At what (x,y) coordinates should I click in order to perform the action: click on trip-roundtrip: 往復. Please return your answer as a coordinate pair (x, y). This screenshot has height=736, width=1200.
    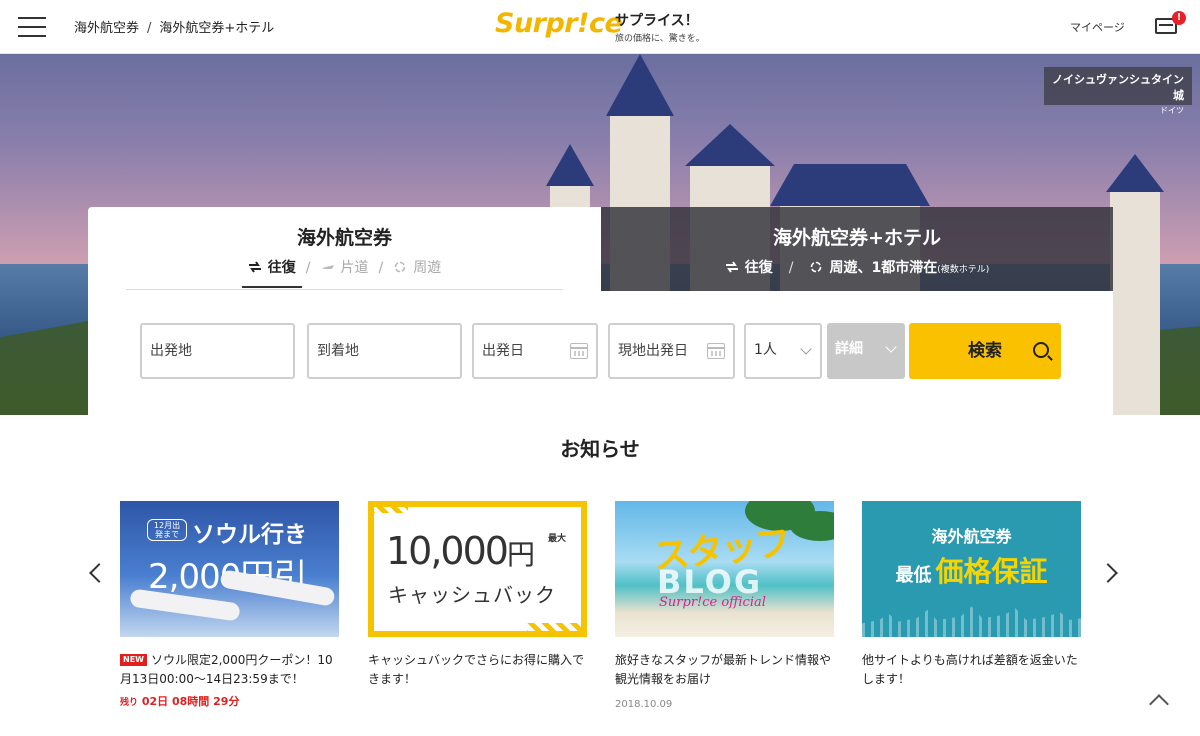
    Looking at the image, I should click on (271, 272).